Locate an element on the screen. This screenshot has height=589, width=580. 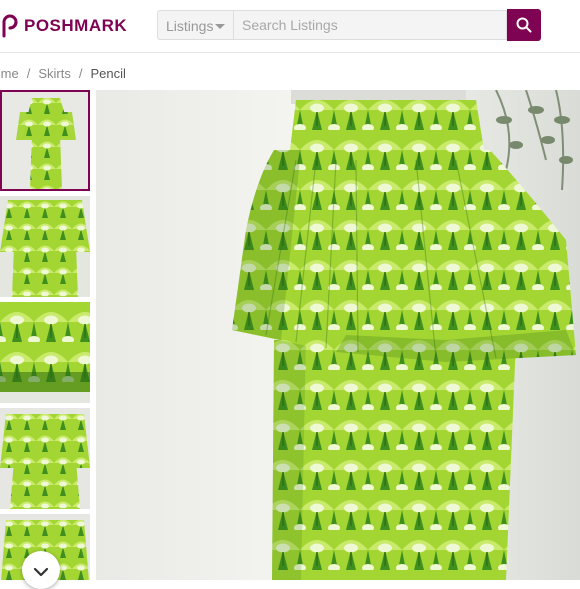
breadcrumb-skirts: Skirts is located at coordinates (54, 73).